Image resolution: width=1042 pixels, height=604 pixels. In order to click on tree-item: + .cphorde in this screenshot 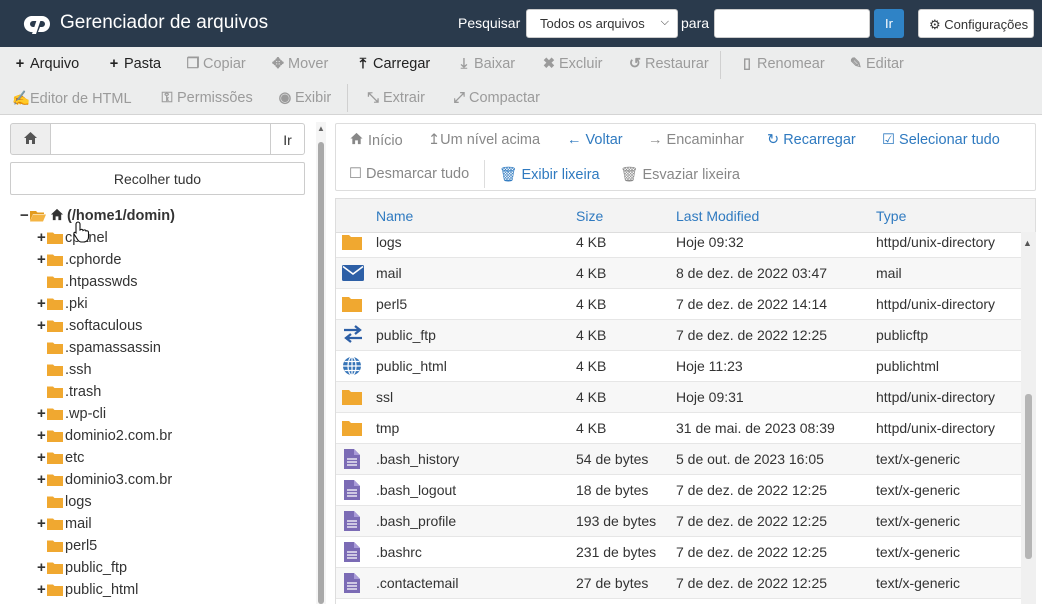, I will do `click(168, 261)`.